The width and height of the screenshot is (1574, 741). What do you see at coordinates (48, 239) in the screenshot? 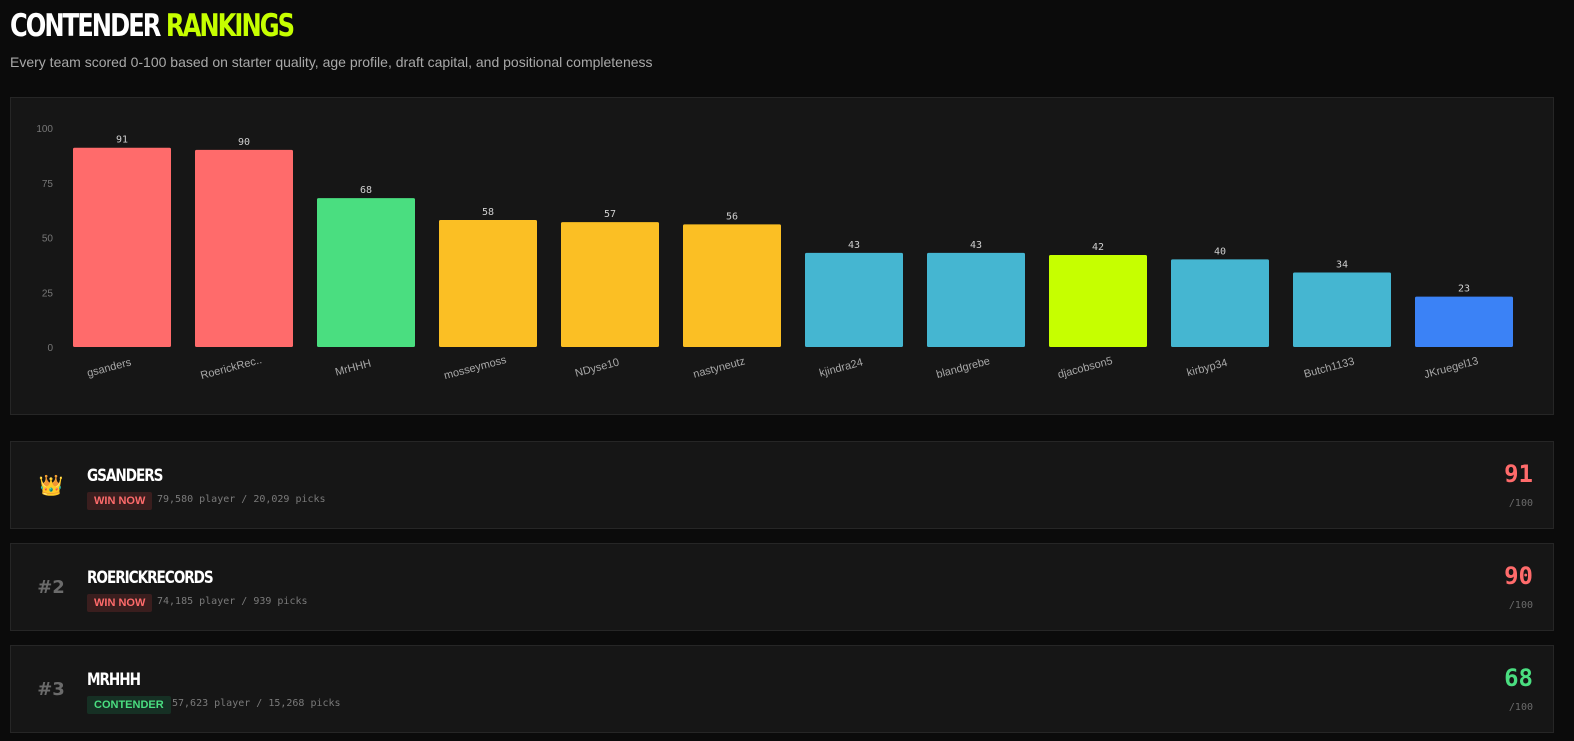
I see `y-tick-label: 50` at bounding box center [48, 239].